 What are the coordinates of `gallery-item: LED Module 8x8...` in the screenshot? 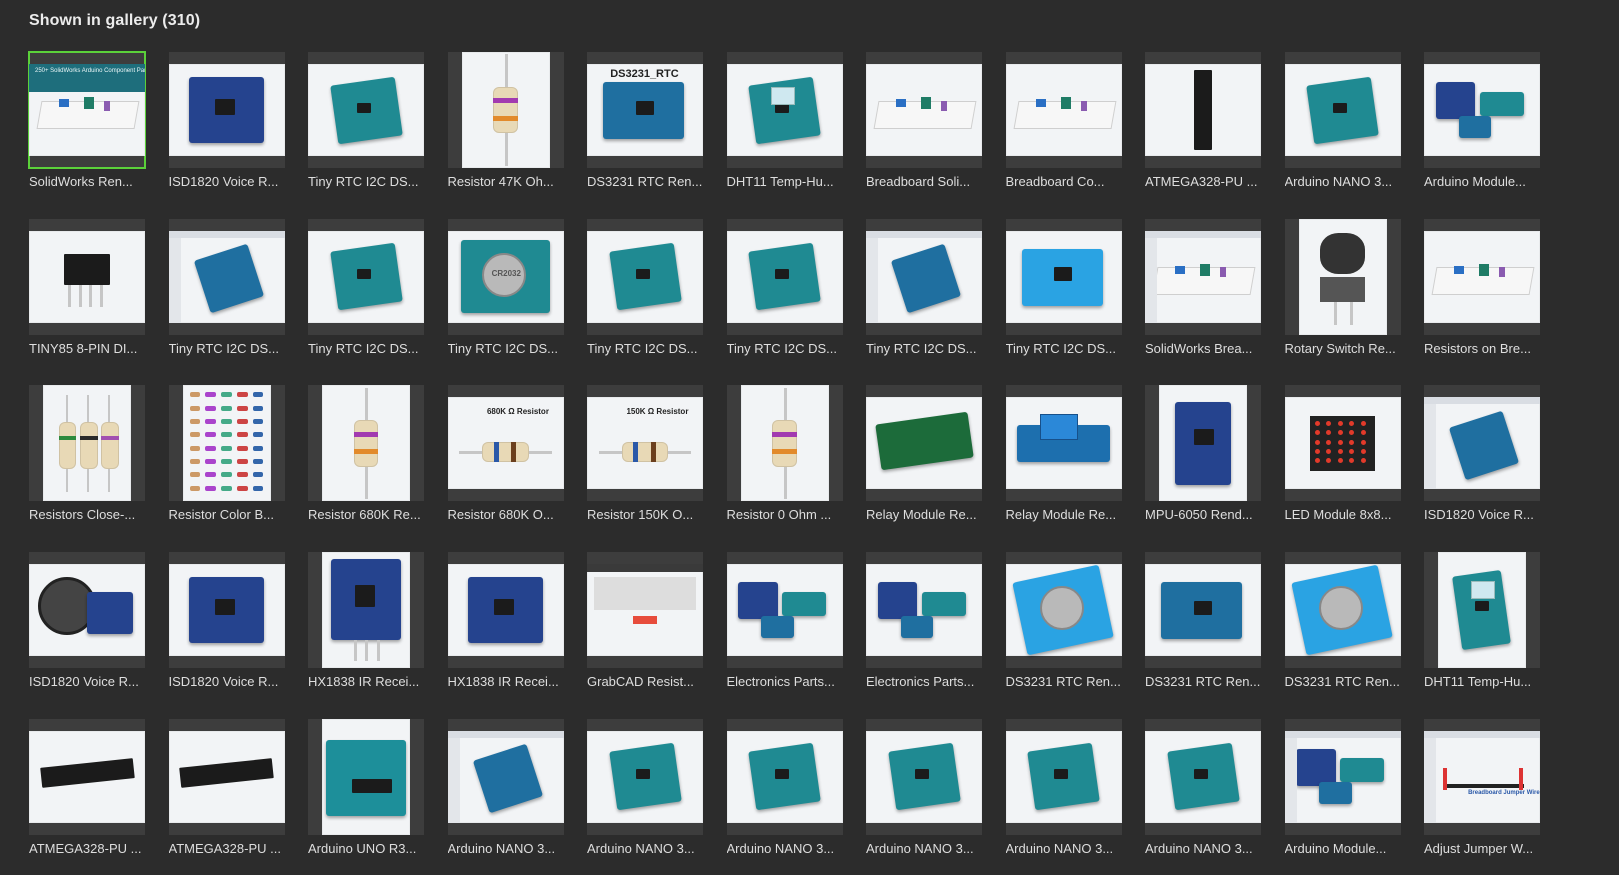 It's located at (1342, 463).